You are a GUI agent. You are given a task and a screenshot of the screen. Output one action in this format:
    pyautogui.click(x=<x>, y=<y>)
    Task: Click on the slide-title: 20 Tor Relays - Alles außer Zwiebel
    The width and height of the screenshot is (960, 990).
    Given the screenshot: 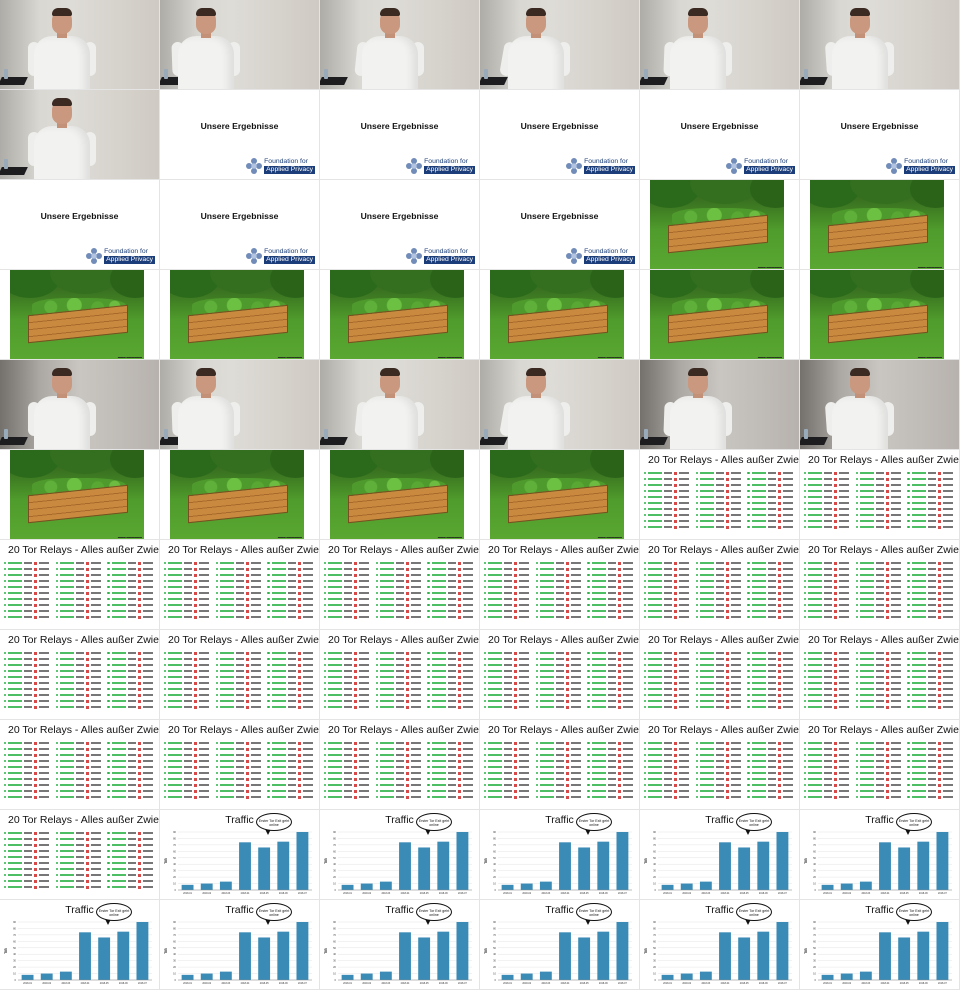 What is the action you would take?
    pyautogui.click(x=244, y=640)
    